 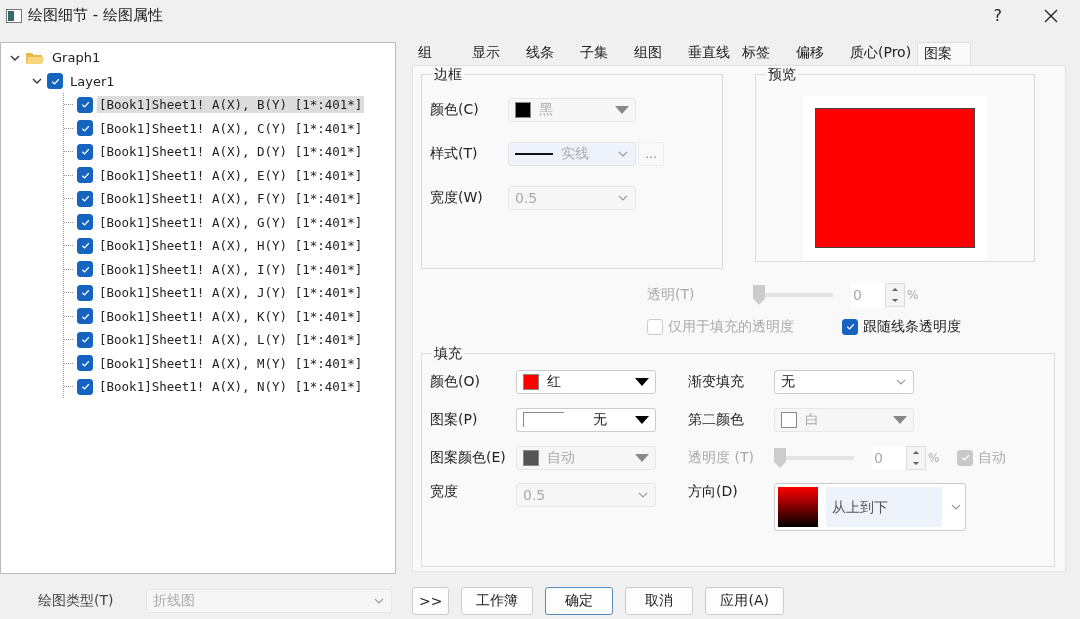 What do you see at coordinates (497, 601) in the screenshot?
I see `dialog-button: 工作簿` at bounding box center [497, 601].